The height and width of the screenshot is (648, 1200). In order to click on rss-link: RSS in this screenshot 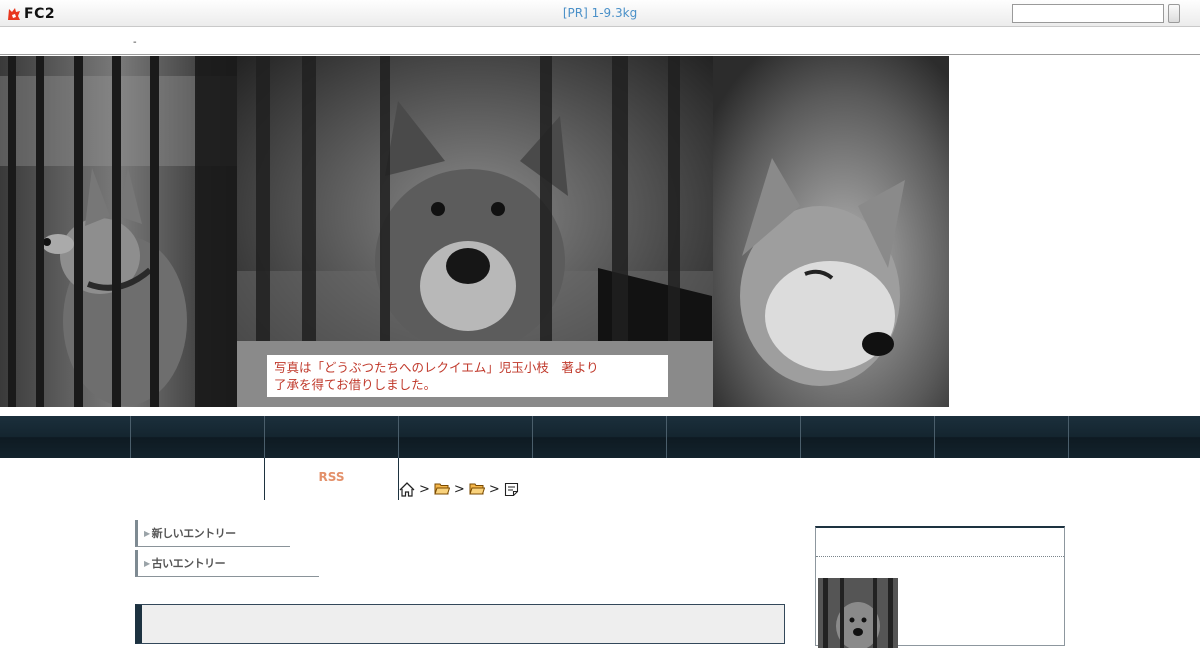, I will do `click(331, 477)`.